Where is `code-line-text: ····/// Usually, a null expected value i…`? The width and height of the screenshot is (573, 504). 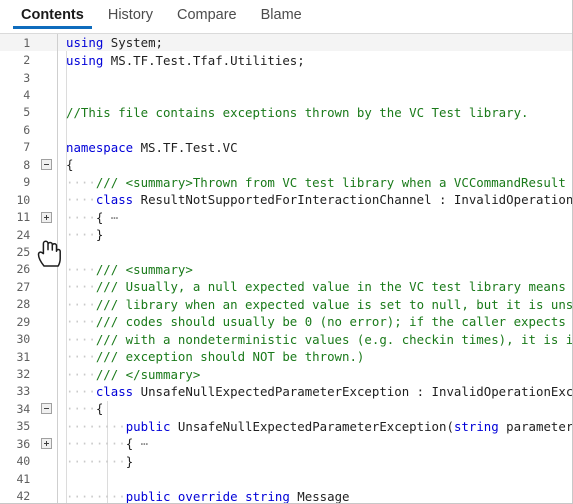
code-line-text: ····/// Usually, a null expected value i… is located at coordinates (315, 286).